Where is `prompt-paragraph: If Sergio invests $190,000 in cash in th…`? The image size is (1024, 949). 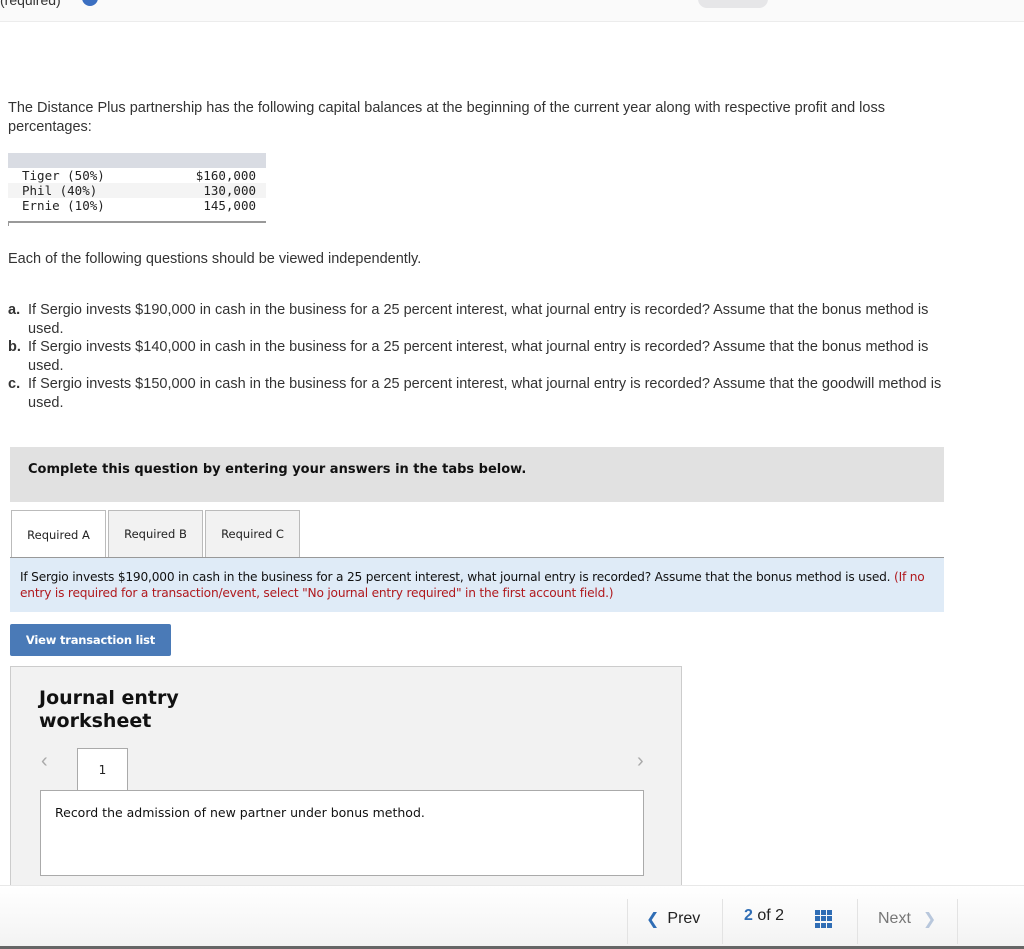 prompt-paragraph: If Sergio invests $190,000 in cash in th… is located at coordinates (475, 585).